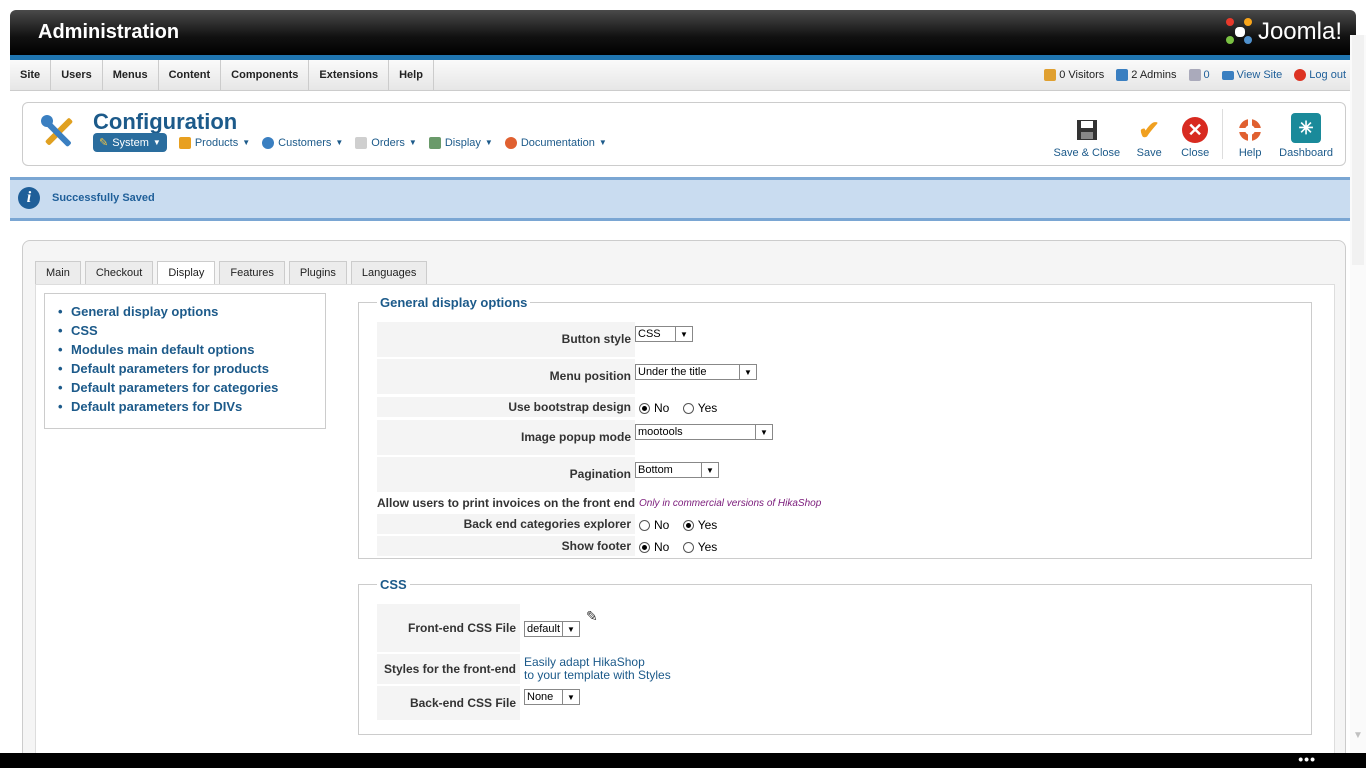 The image size is (1366, 768). Describe the element at coordinates (664, 334) in the screenshot. I see `button-style-select: CSS ▼` at that location.